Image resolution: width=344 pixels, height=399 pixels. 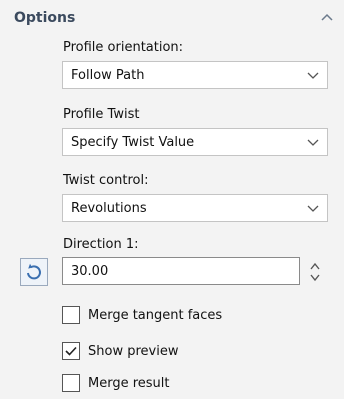 I want to click on show-preview-checkbox: Show preview, so click(x=120, y=351).